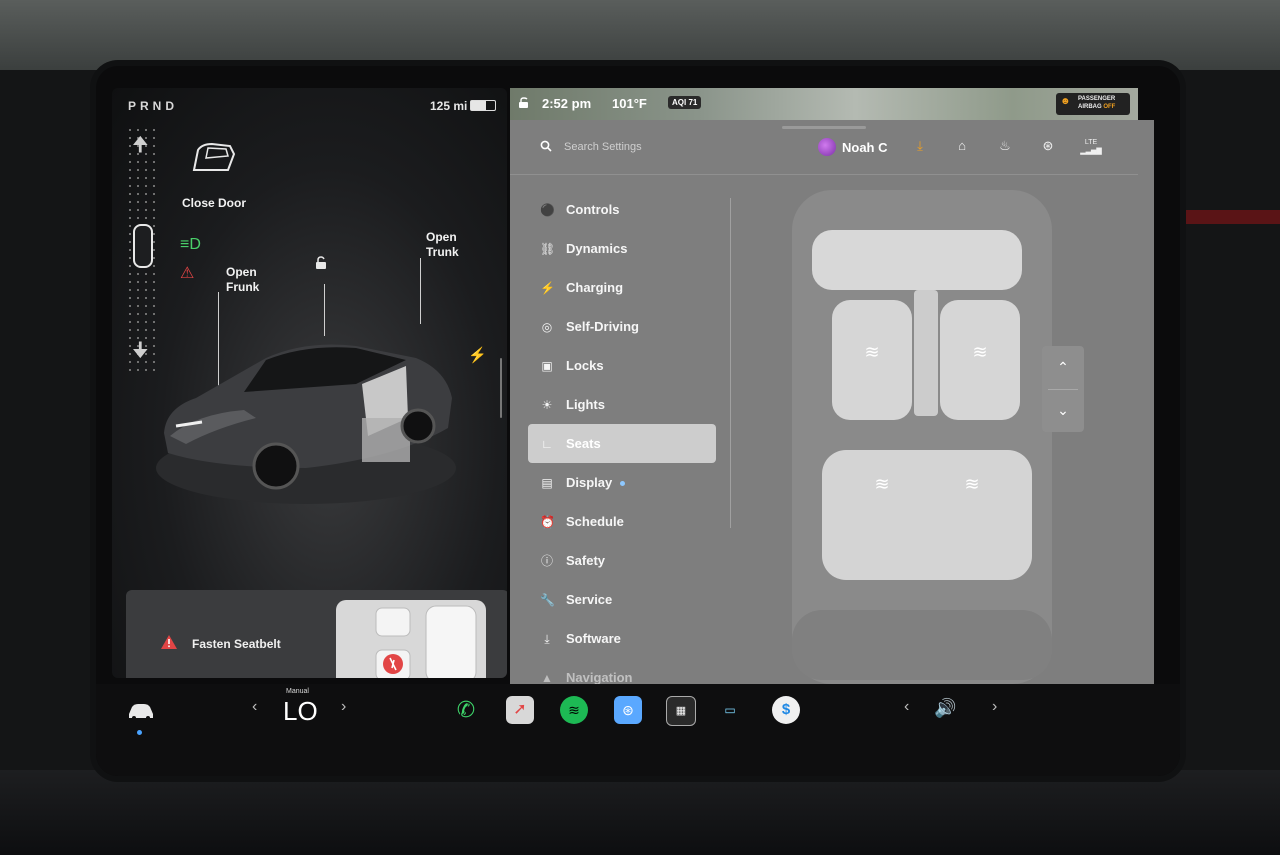  What do you see at coordinates (442, 252) in the screenshot?
I see `open-trunk-label-2: Trunk` at bounding box center [442, 252].